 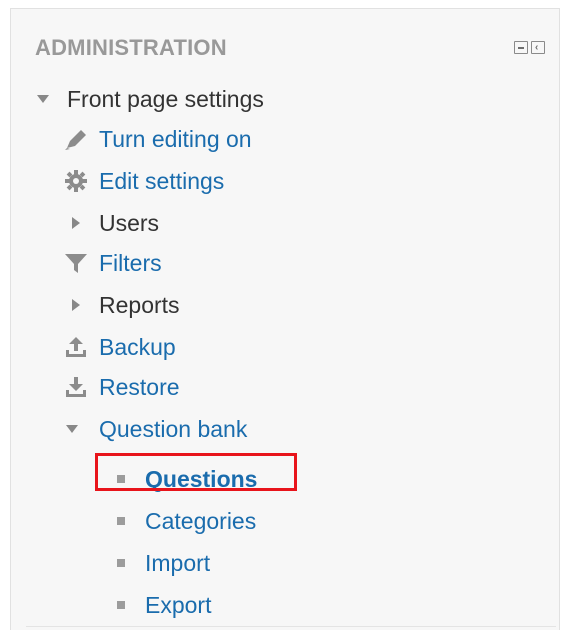 I want to click on tree-item-backup: Backup, so click(x=118, y=347).